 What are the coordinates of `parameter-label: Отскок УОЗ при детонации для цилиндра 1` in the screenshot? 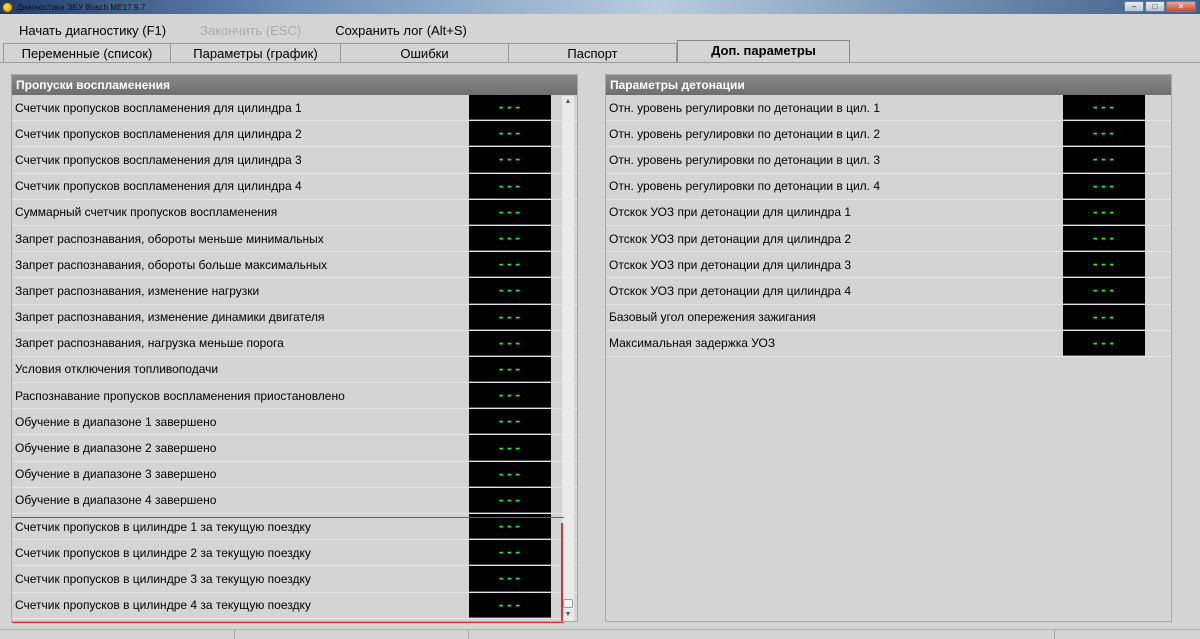 It's located at (730, 212).